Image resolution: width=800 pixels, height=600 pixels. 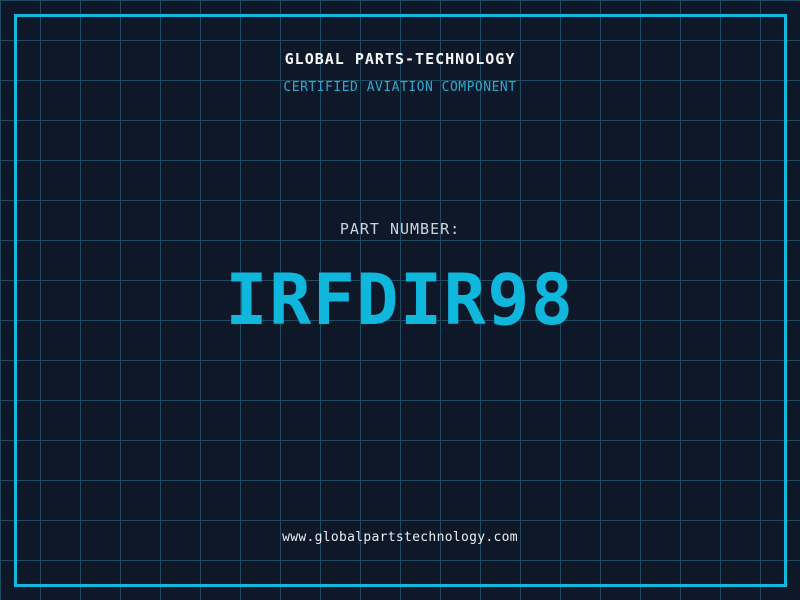 I want to click on certification-subtitle: CERTIFIED AVIATION COMPONENT, so click(x=400, y=87).